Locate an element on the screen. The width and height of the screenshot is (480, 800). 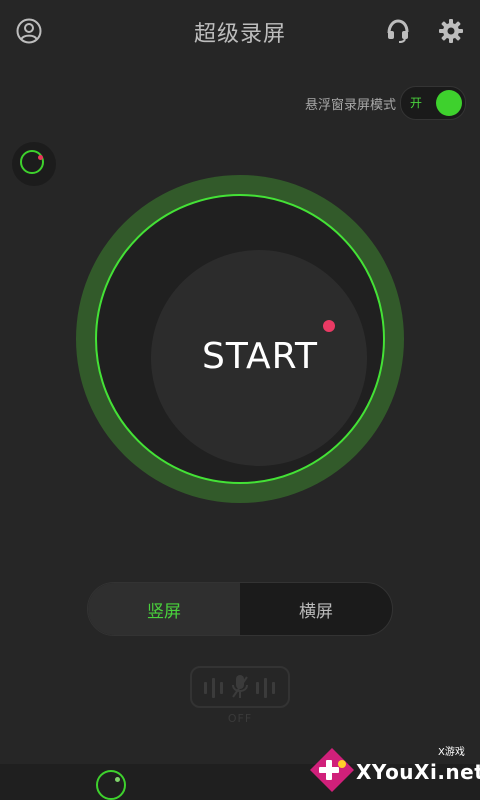
start-label: START is located at coordinates (260, 356).